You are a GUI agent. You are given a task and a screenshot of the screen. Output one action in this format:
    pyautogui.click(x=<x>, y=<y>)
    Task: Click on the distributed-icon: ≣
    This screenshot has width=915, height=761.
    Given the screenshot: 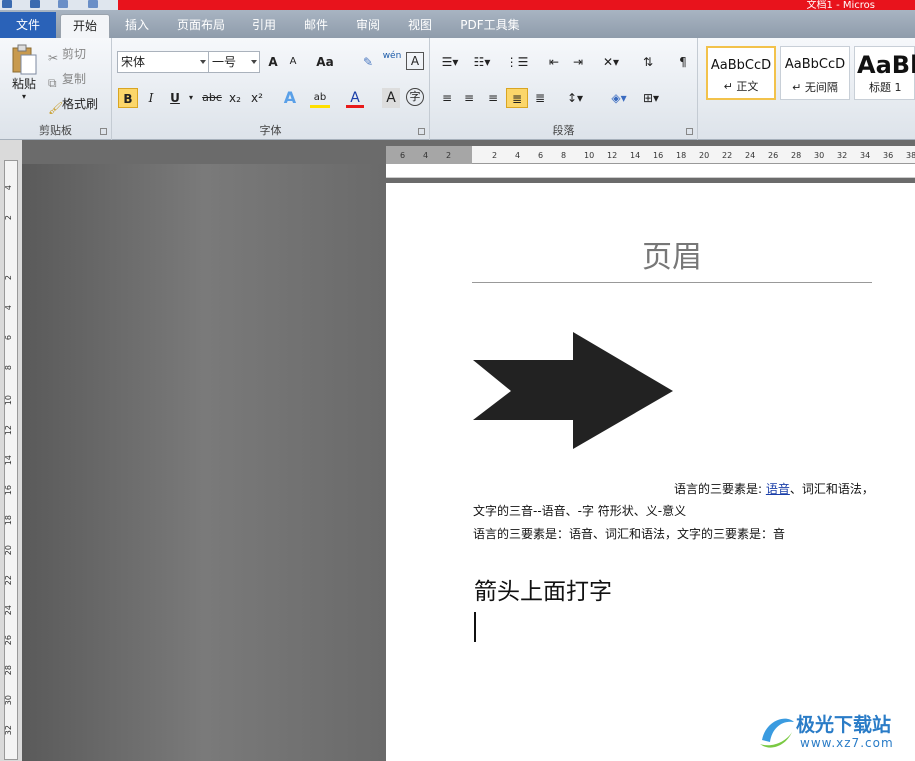 What is the action you would take?
    pyautogui.click(x=540, y=98)
    